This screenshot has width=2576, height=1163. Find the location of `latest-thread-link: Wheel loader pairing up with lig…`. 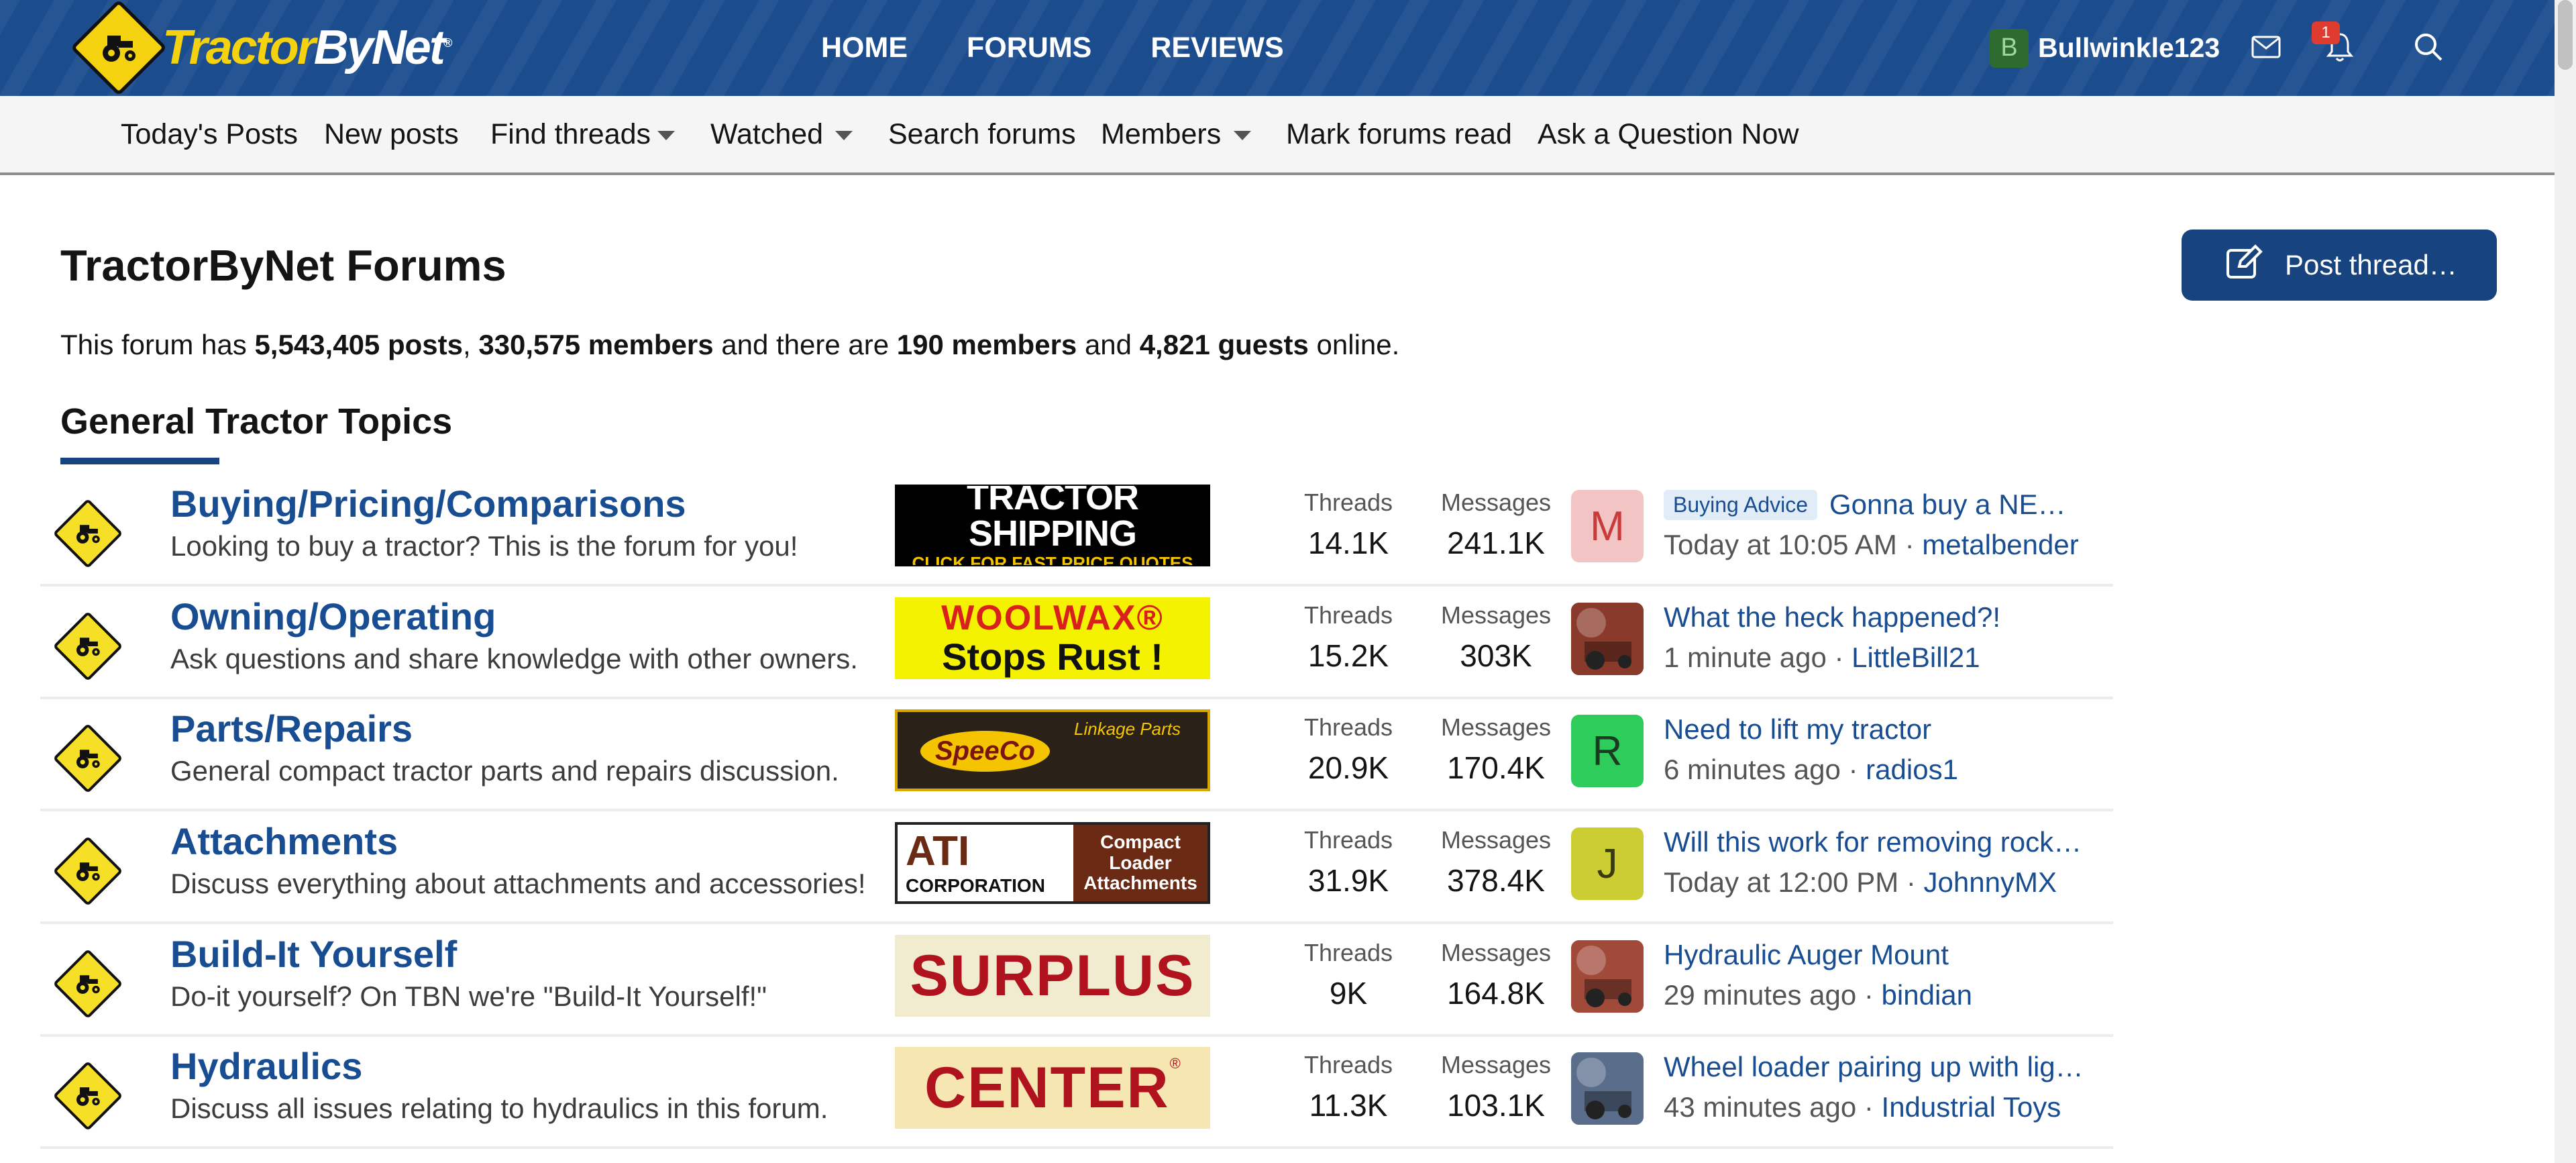

latest-thread-link: Wheel loader pairing up with lig… is located at coordinates (1874, 1067).